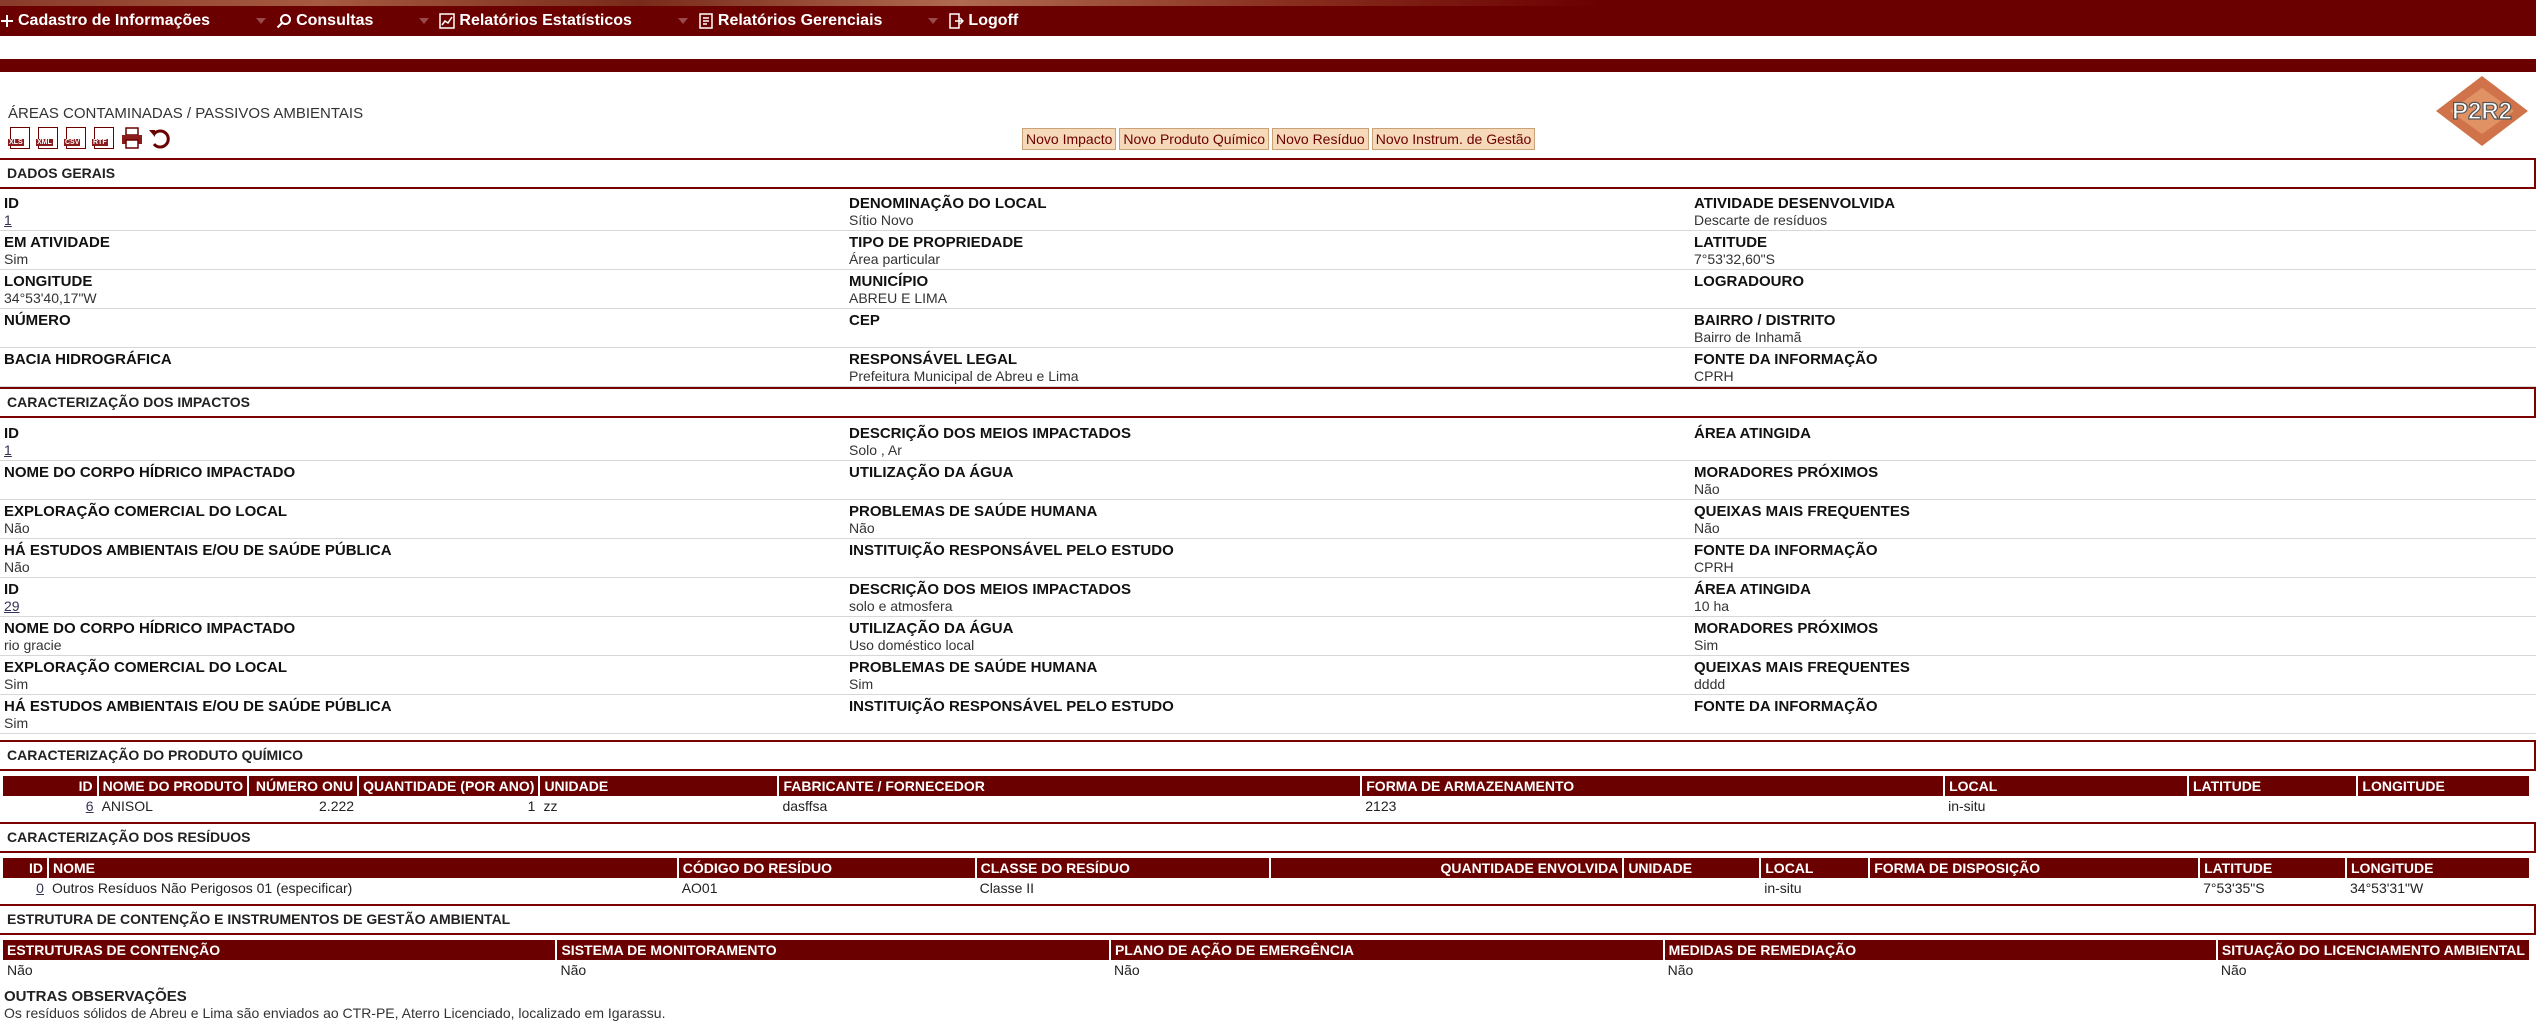  What do you see at coordinates (353, 21) in the screenshot?
I see `menu-consultas: Consultas` at bounding box center [353, 21].